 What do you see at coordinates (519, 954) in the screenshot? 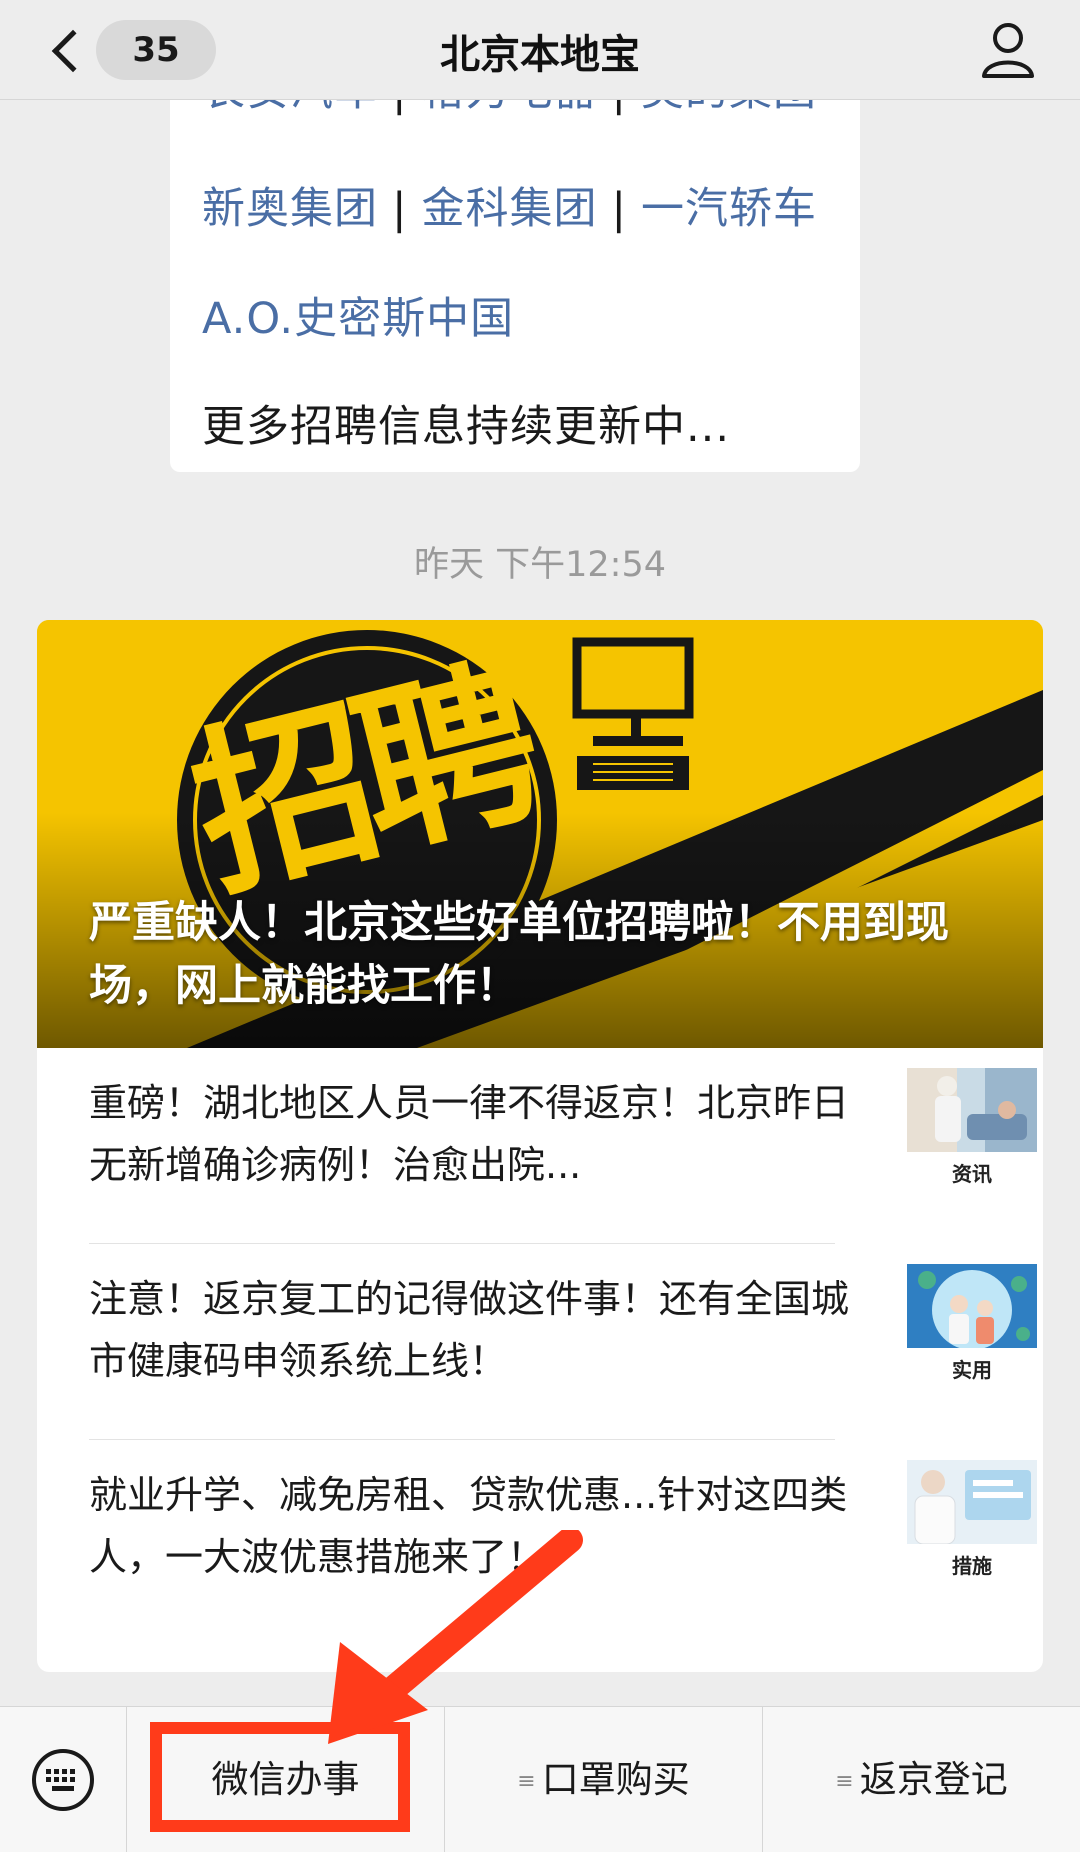
I see `cover-article-title: 严重缺人！北京这些好单位招聘啦！不用到现场，网上就能找工作！` at bounding box center [519, 954].